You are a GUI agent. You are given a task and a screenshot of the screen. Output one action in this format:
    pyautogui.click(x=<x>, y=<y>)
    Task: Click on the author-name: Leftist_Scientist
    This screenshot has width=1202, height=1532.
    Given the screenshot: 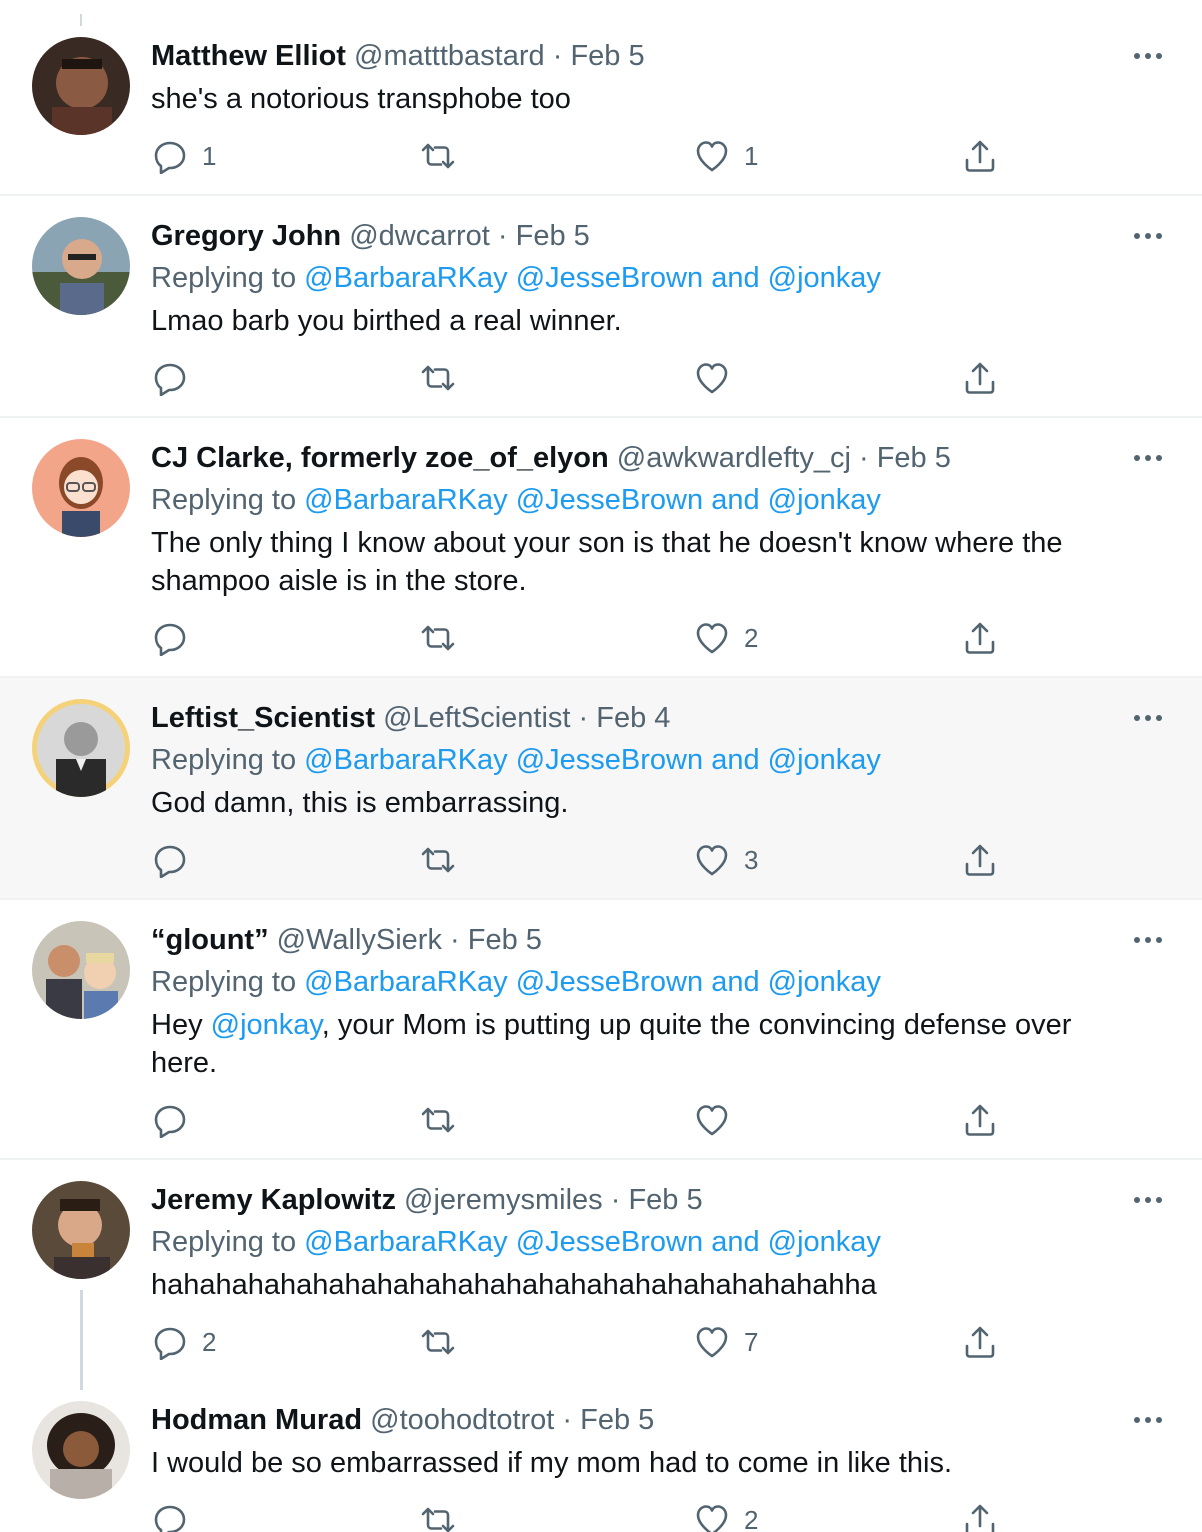 What is the action you would take?
    pyautogui.click(x=263, y=718)
    